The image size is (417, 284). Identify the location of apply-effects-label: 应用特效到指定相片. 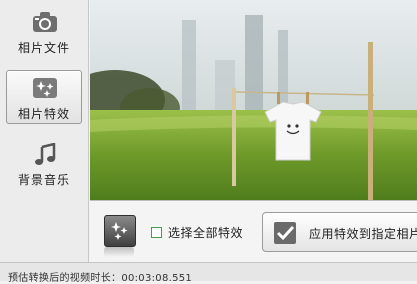
(363, 234).